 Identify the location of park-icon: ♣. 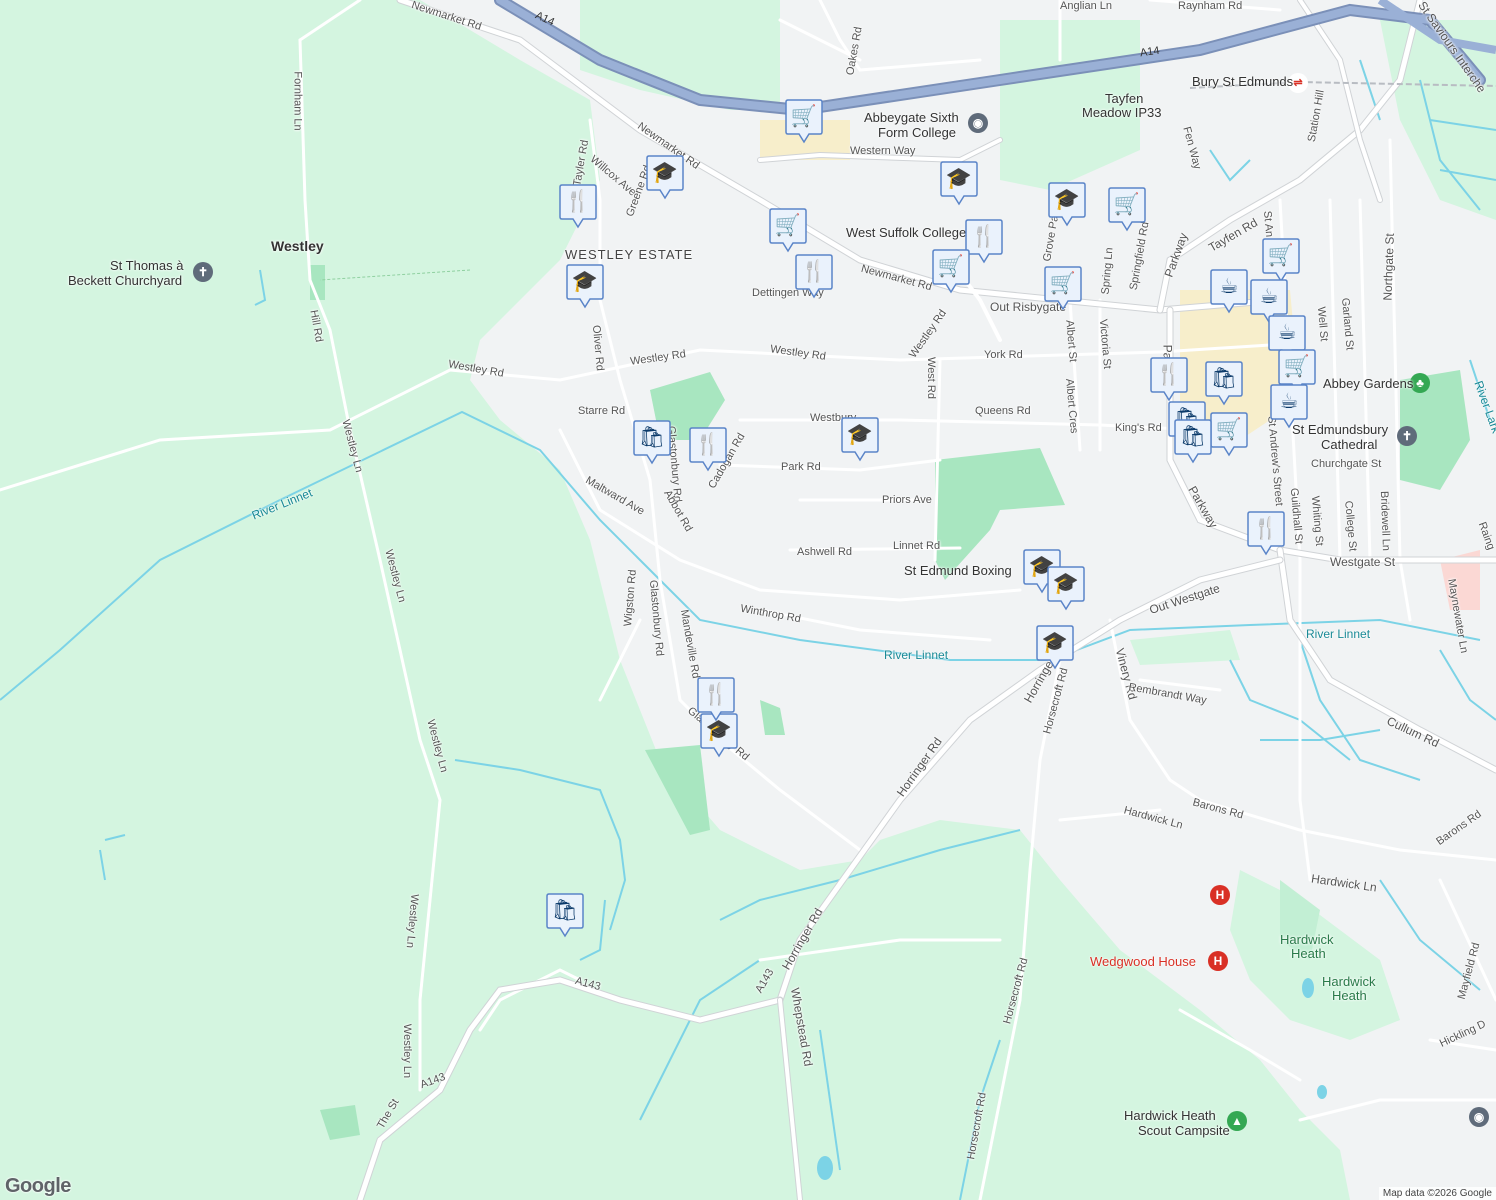
(1420, 383).